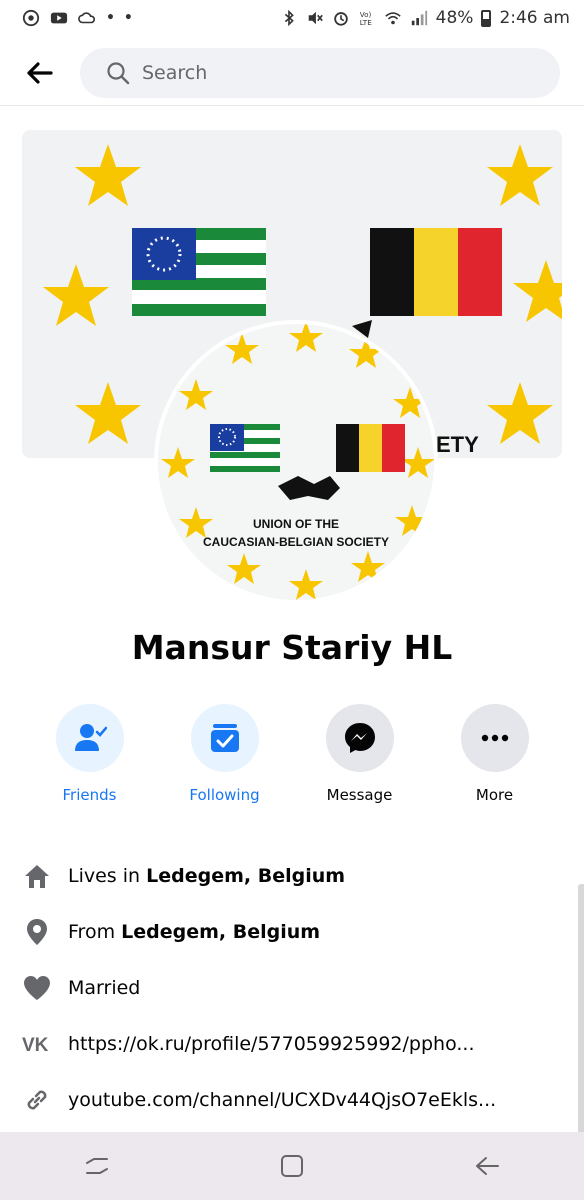 This screenshot has height=1200, width=584. Describe the element at coordinates (392, 18) in the screenshot. I see `wifi-icon` at that location.